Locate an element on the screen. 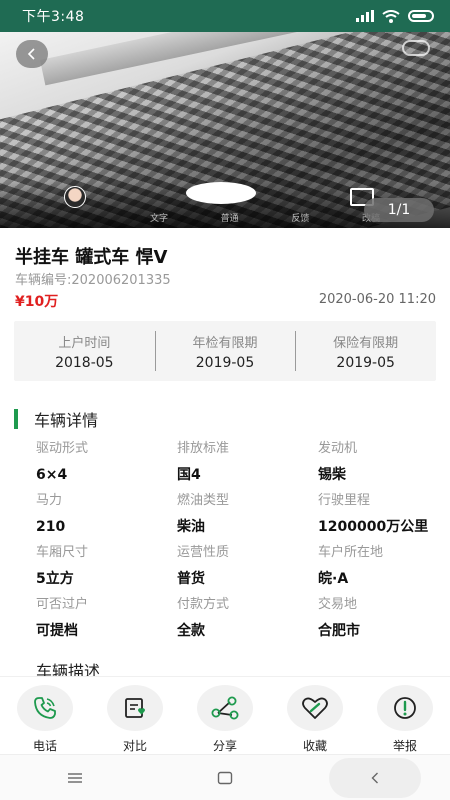 This screenshot has width=450, height=800. heart-icon is located at coordinates (315, 708).